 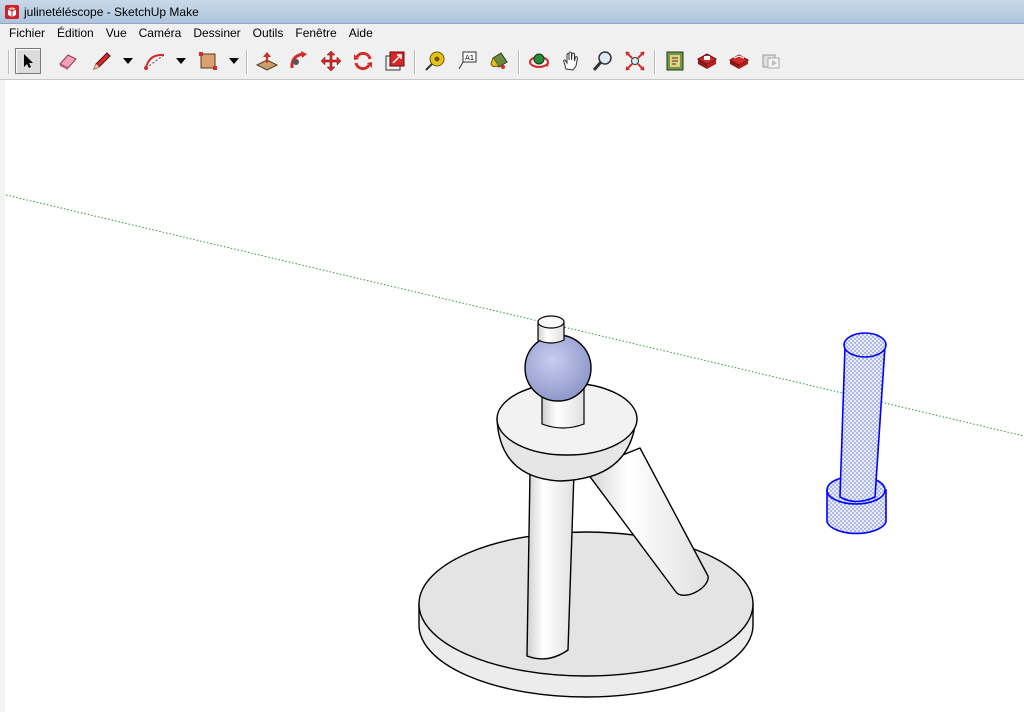 I want to click on select-arrow-icon, so click(x=28, y=61).